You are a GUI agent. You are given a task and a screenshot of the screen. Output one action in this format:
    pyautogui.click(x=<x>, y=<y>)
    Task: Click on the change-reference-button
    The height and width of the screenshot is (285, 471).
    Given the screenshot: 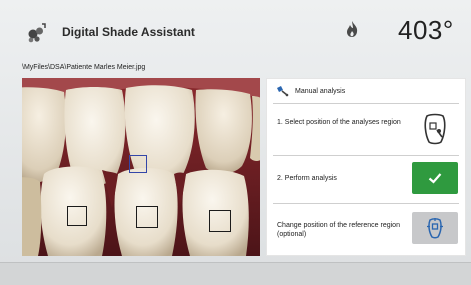 What is the action you would take?
    pyautogui.click(x=435, y=228)
    